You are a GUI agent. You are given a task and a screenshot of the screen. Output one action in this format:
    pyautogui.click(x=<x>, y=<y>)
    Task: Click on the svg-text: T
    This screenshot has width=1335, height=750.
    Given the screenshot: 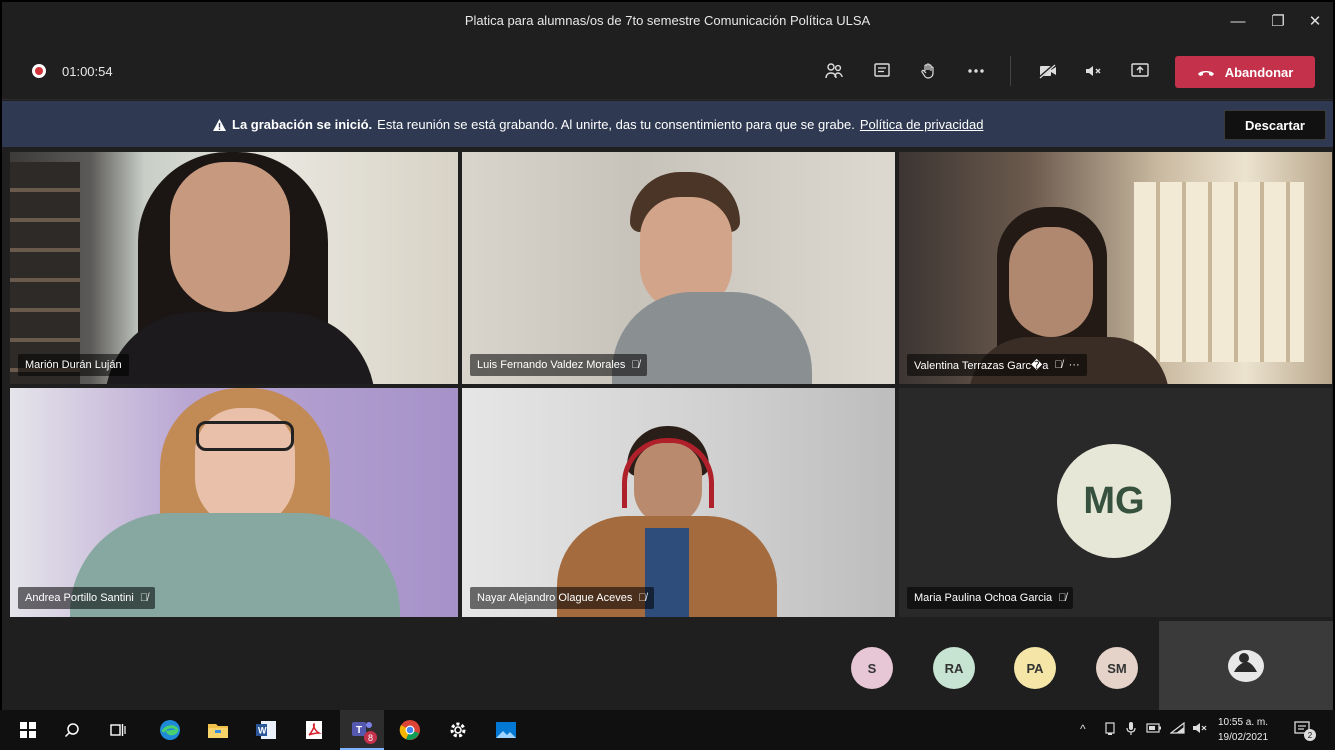 What is the action you would take?
    pyautogui.click(x=359, y=730)
    